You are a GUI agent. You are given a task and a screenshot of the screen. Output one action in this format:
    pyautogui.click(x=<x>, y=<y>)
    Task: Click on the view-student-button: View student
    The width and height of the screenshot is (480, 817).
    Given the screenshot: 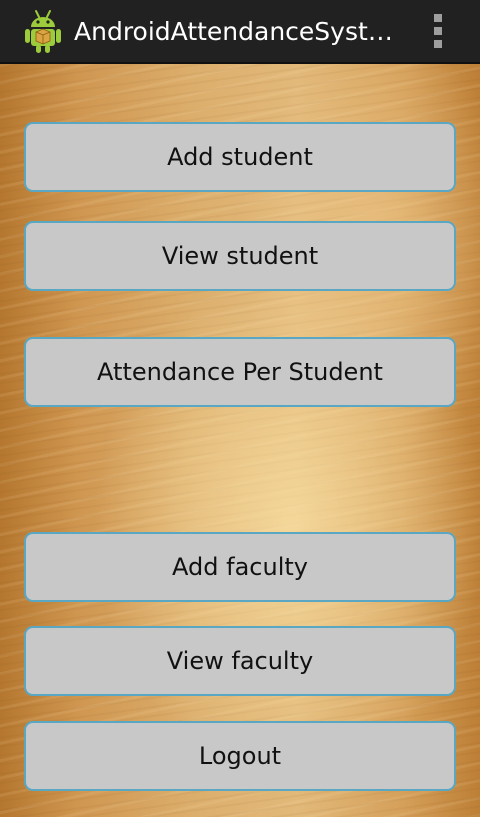 What is the action you would take?
    pyautogui.click(x=240, y=256)
    